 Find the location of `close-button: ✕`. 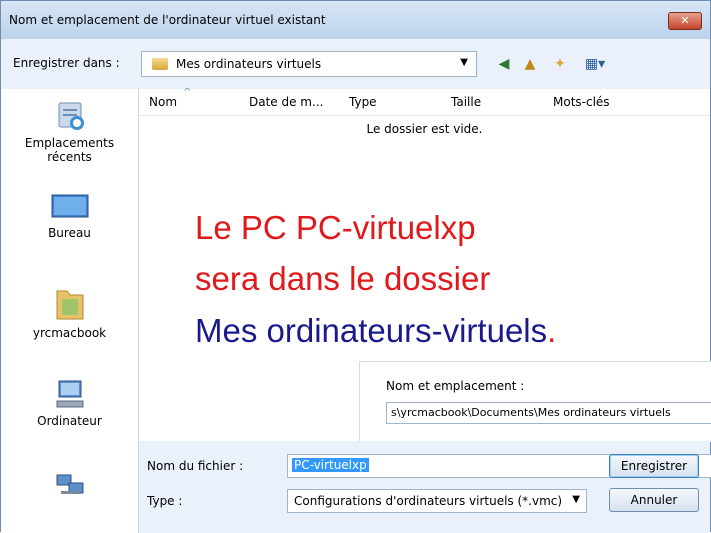

close-button: ✕ is located at coordinates (685, 21).